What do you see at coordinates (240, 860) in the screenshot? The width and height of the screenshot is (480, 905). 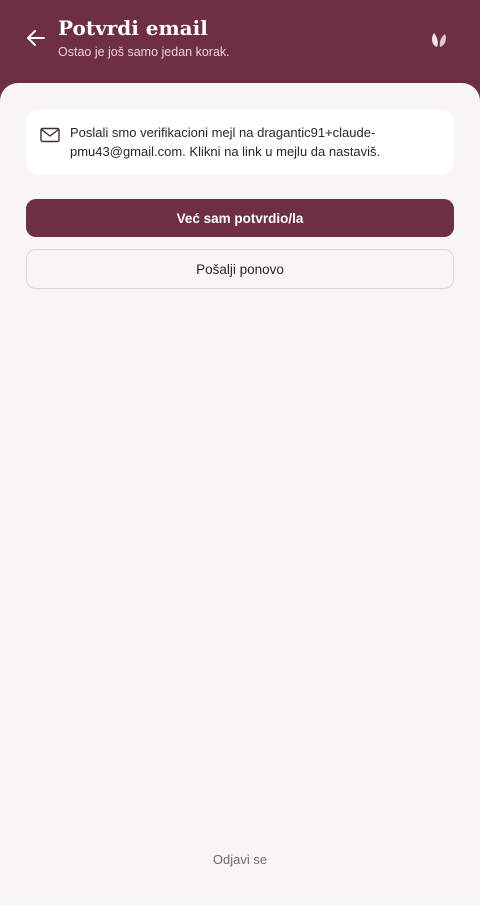 I see `logout-link: Odjavi se` at bounding box center [240, 860].